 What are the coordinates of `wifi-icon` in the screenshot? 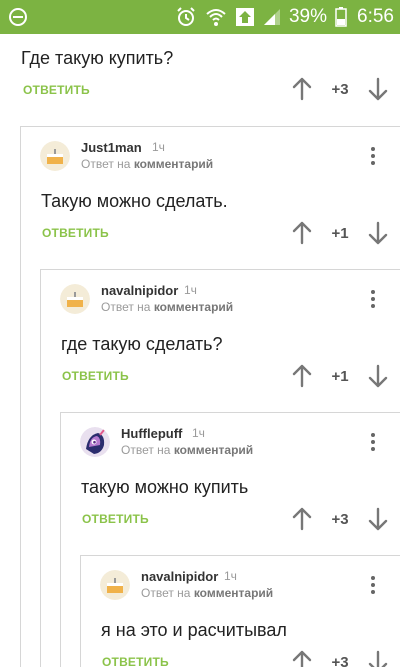 It's located at (216, 17).